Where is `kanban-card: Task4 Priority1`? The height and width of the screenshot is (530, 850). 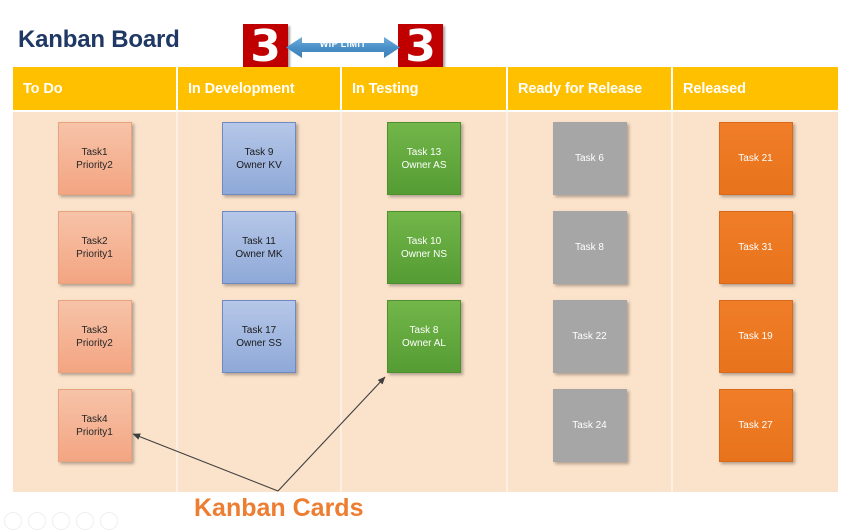
kanban-card: Task4 Priority1 is located at coordinates (94, 425).